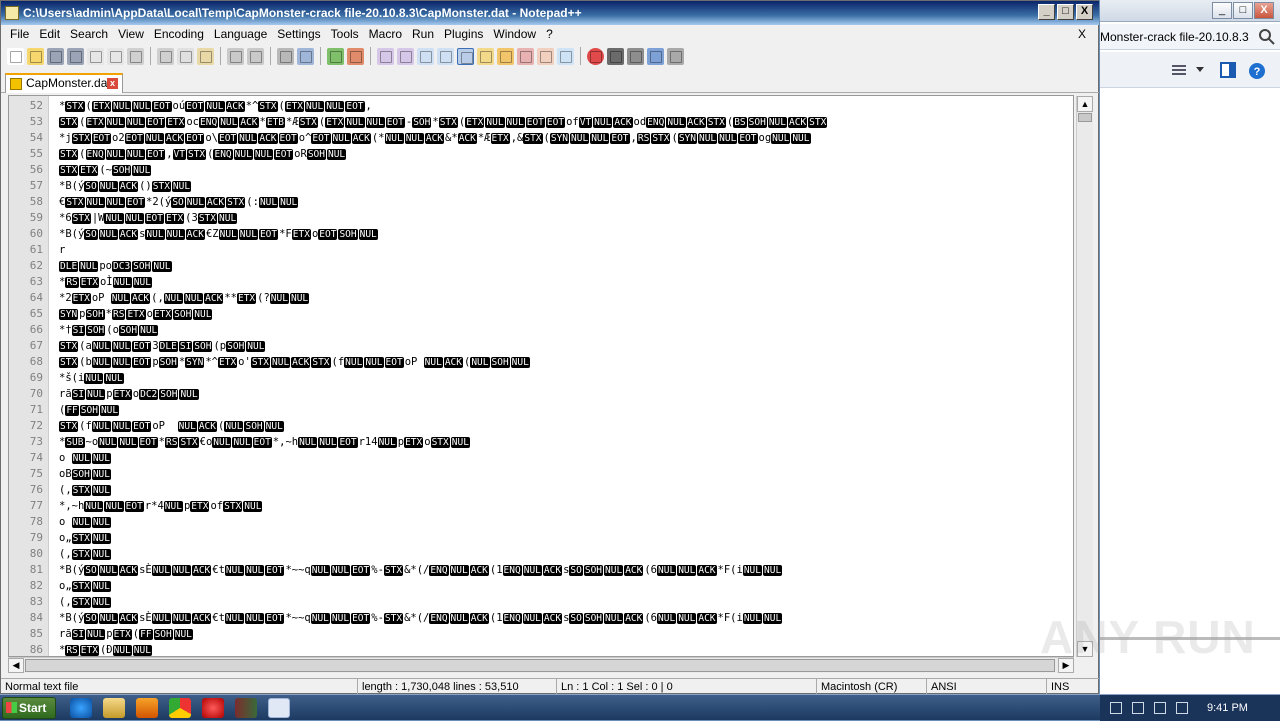  I want to click on cut-icon, so click(165, 56).